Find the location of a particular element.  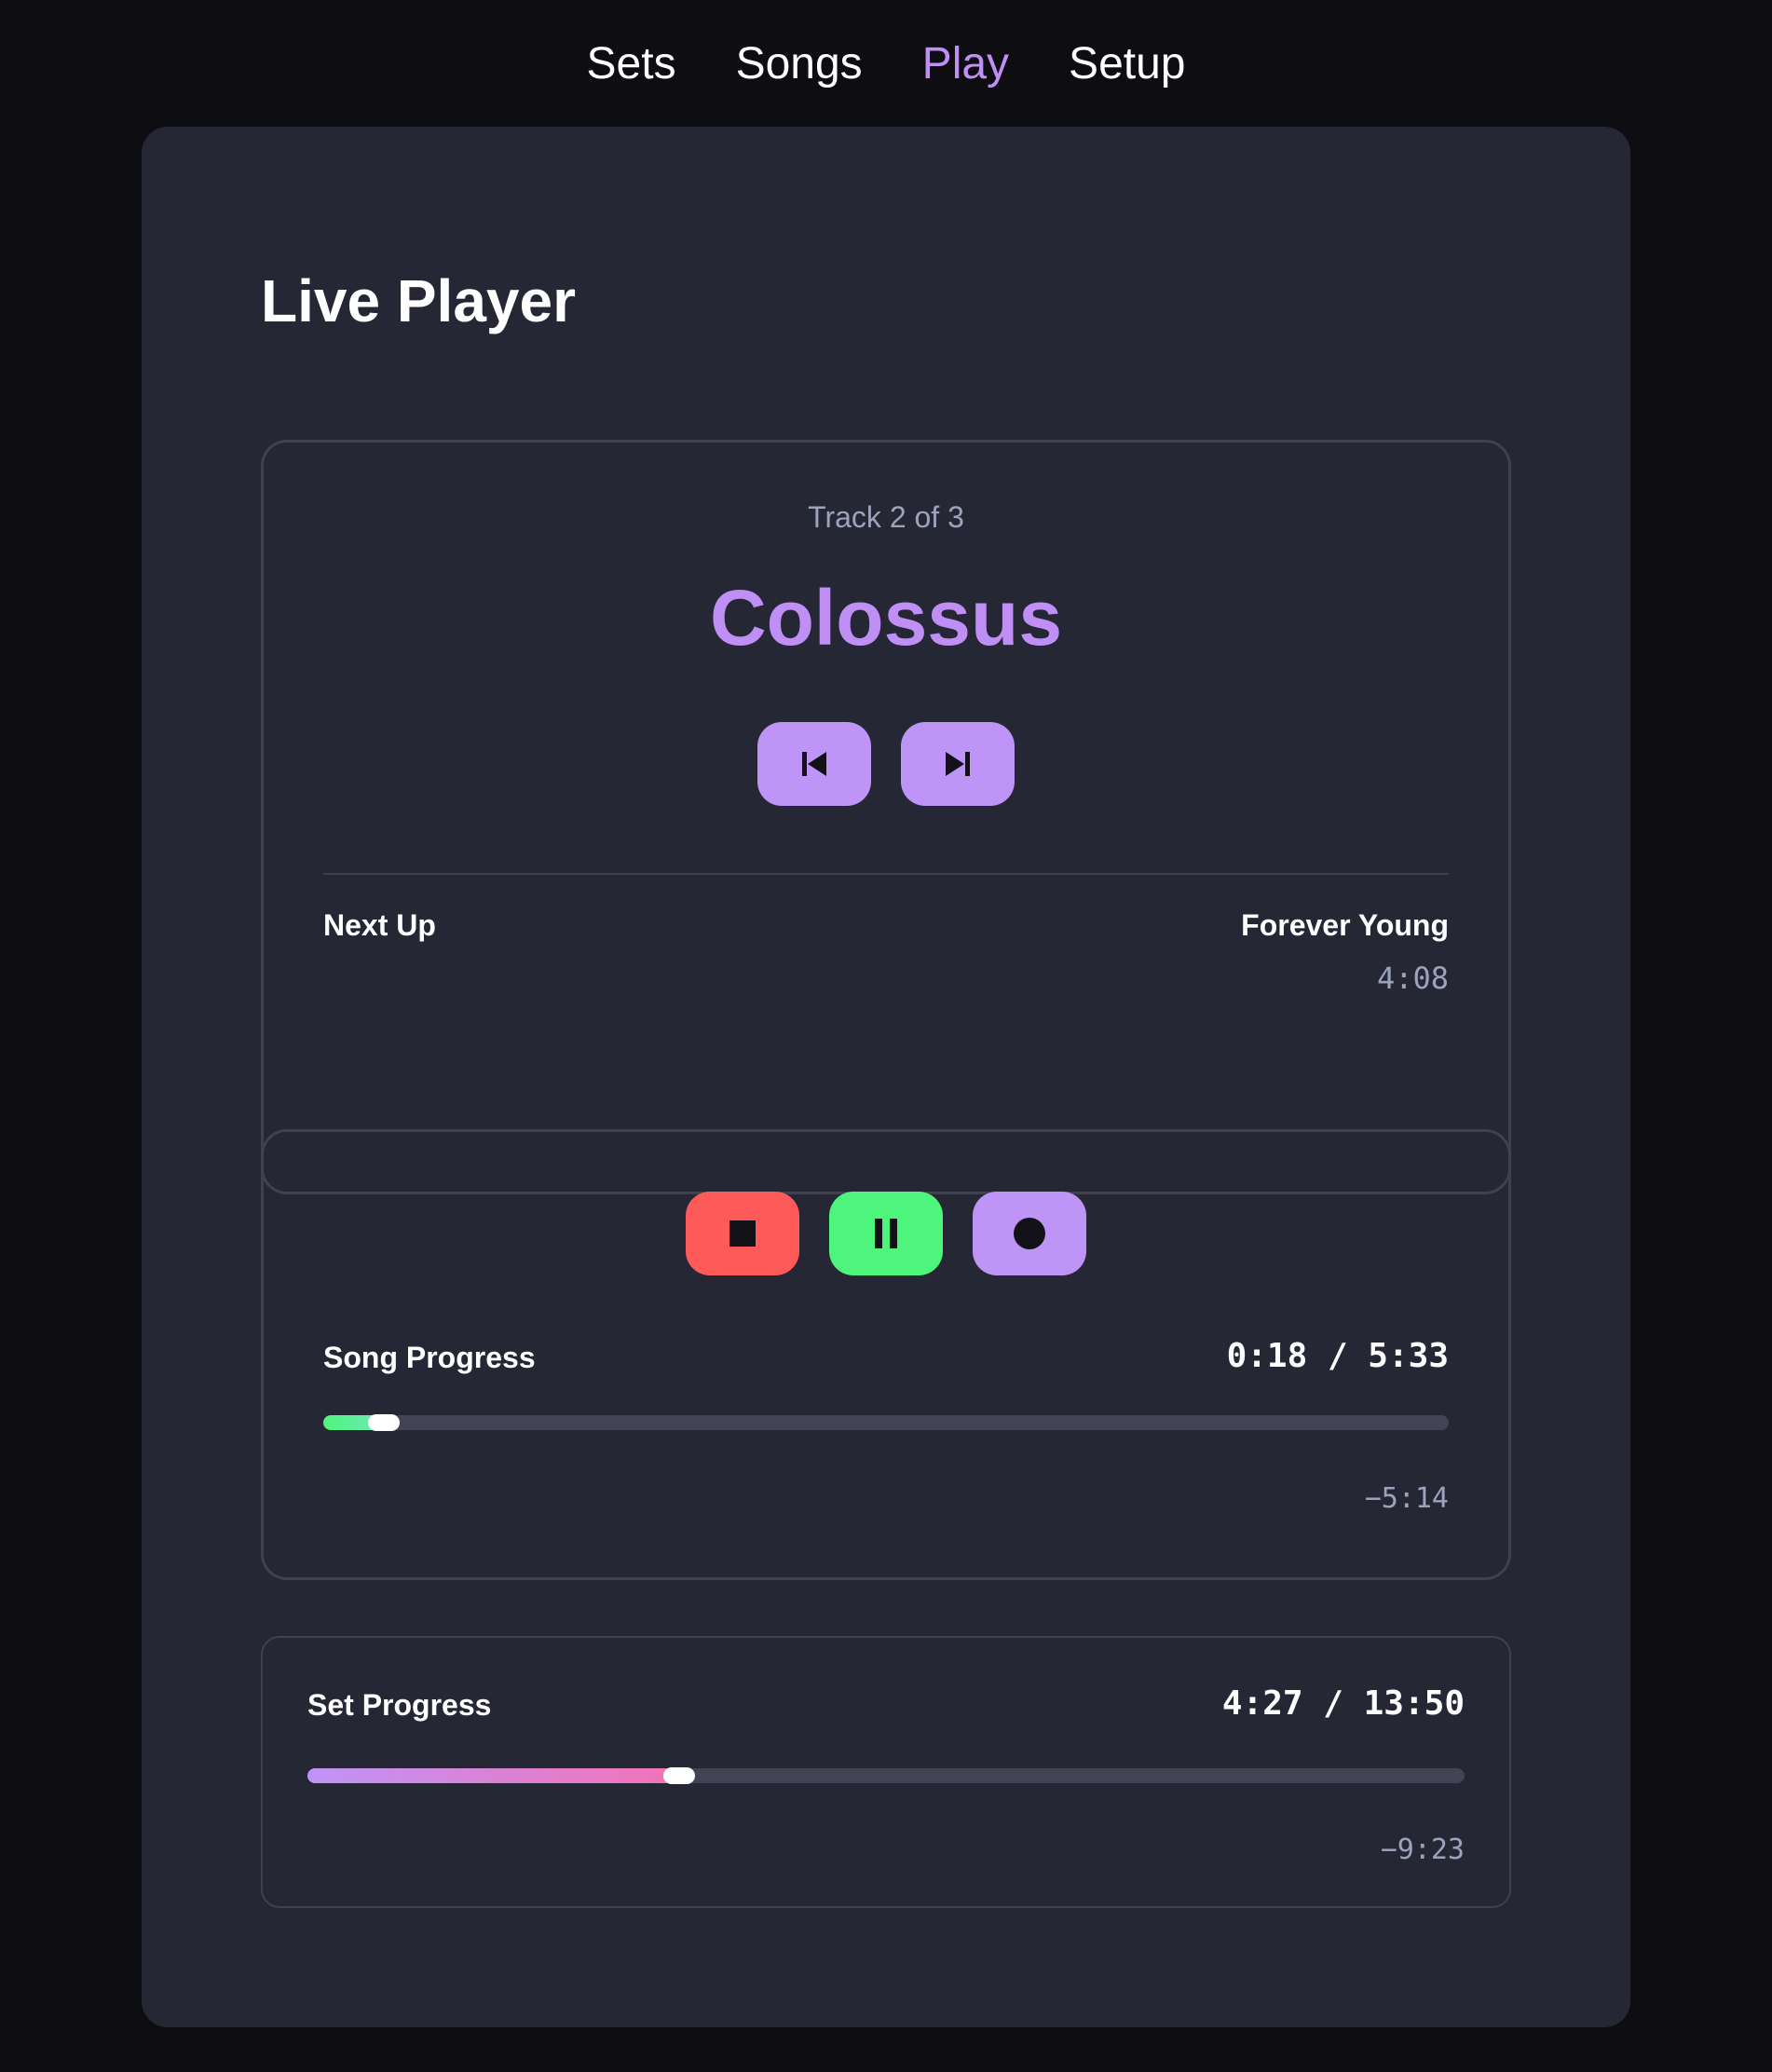

track-title: Colossus is located at coordinates (886, 618).